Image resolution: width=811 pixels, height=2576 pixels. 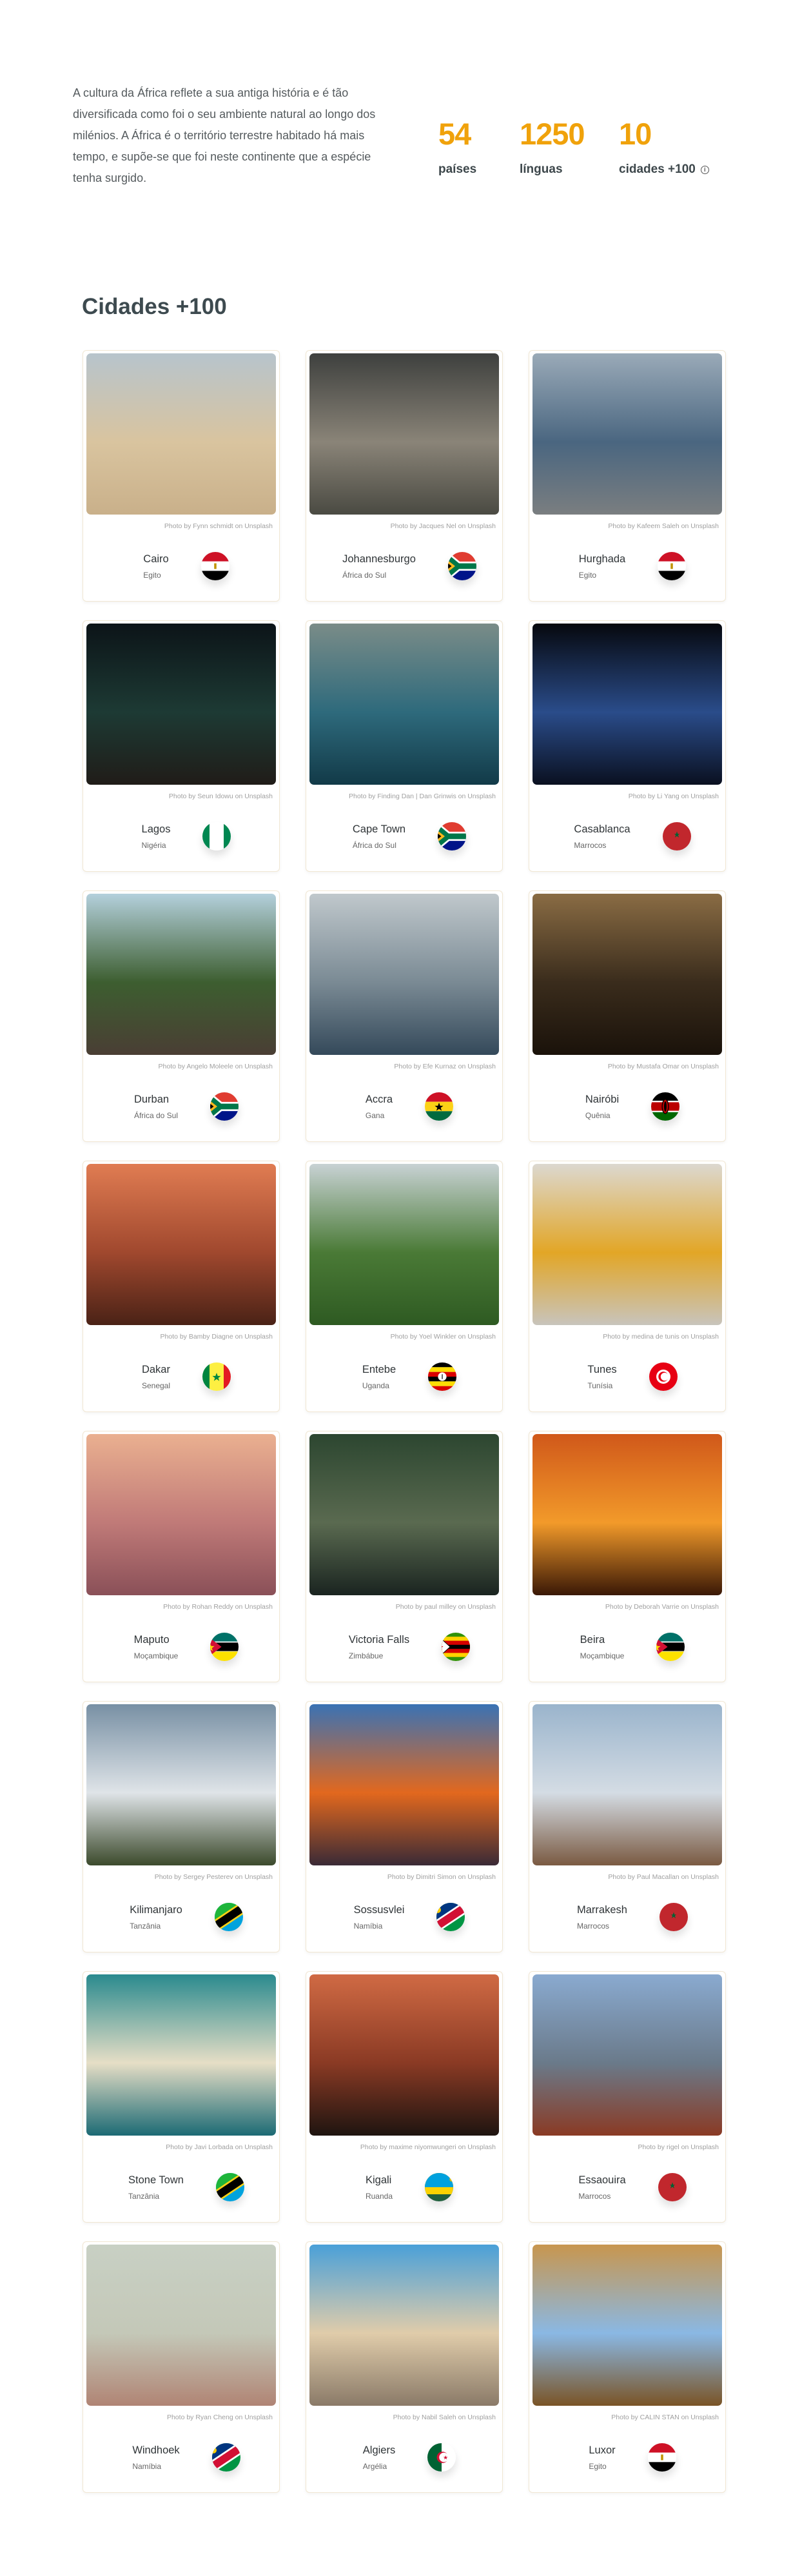 I want to click on photo-credit: Photo by Javi Lorbada on Unsplash, so click(x=181, y=2147).